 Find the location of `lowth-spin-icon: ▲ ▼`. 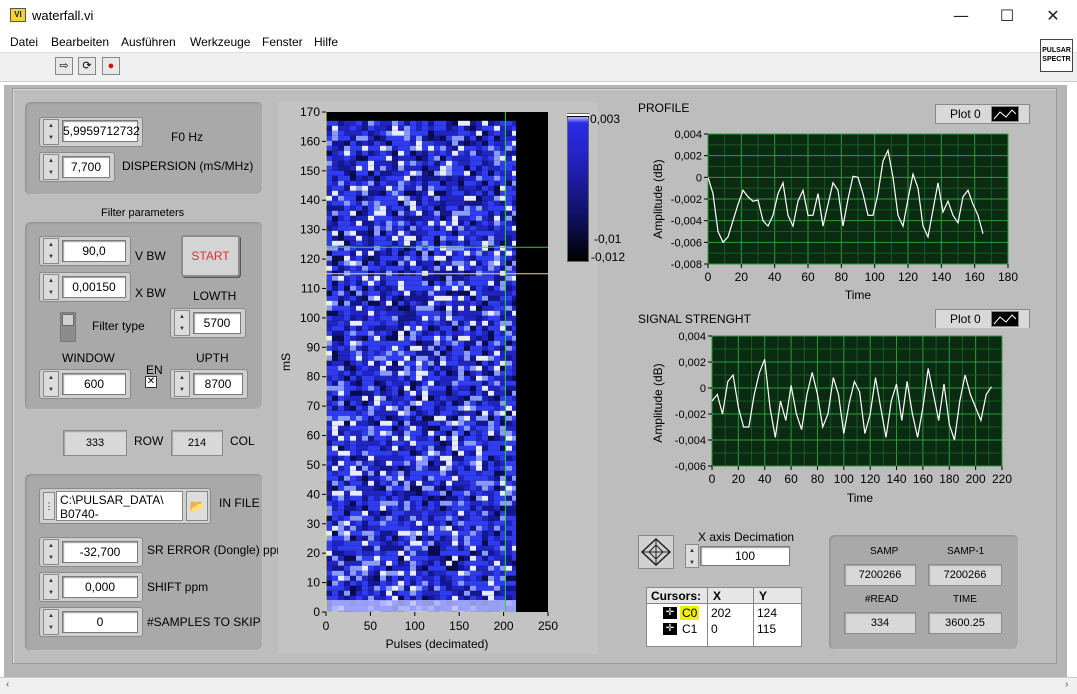

lowth-spin-icon: ▲ ▼ is located at coordinates (182, 323).